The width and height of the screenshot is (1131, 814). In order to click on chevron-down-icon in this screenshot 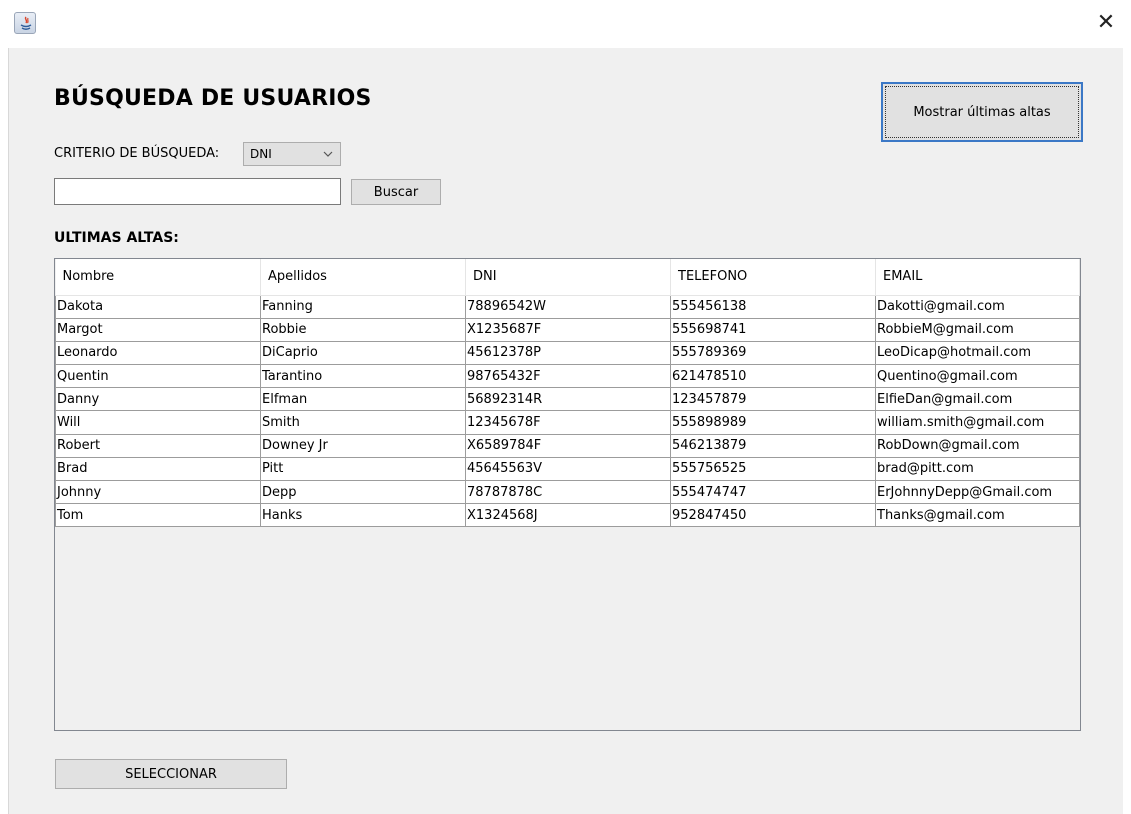, I will do `click(328, 158)`.